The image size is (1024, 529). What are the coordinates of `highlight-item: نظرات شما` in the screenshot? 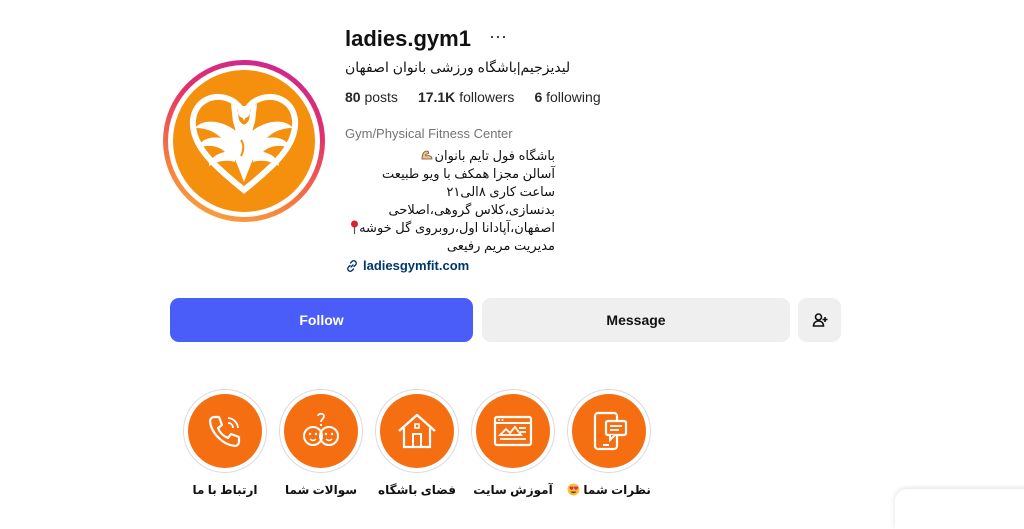 It's located at (609, 443).